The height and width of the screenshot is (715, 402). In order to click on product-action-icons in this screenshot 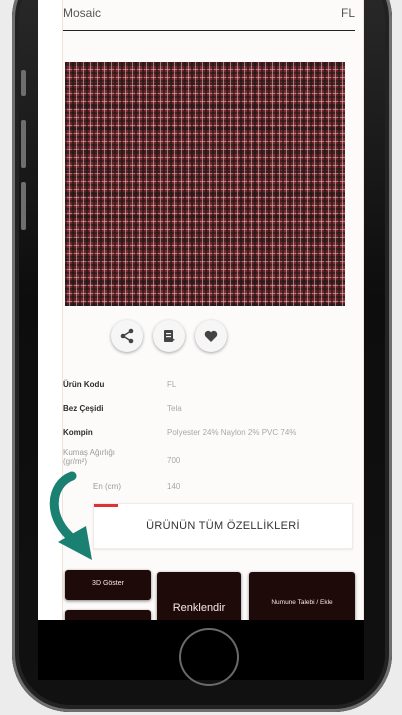, I will do `click(171, 337)`.